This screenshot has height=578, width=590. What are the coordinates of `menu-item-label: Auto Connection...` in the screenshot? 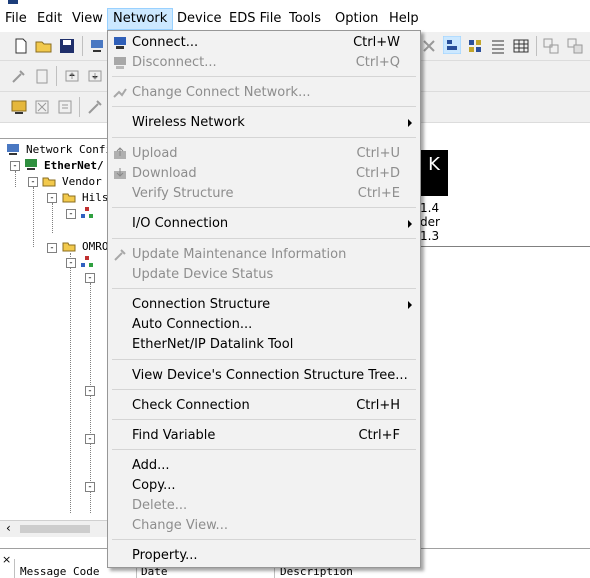 It's located at (192, 324).